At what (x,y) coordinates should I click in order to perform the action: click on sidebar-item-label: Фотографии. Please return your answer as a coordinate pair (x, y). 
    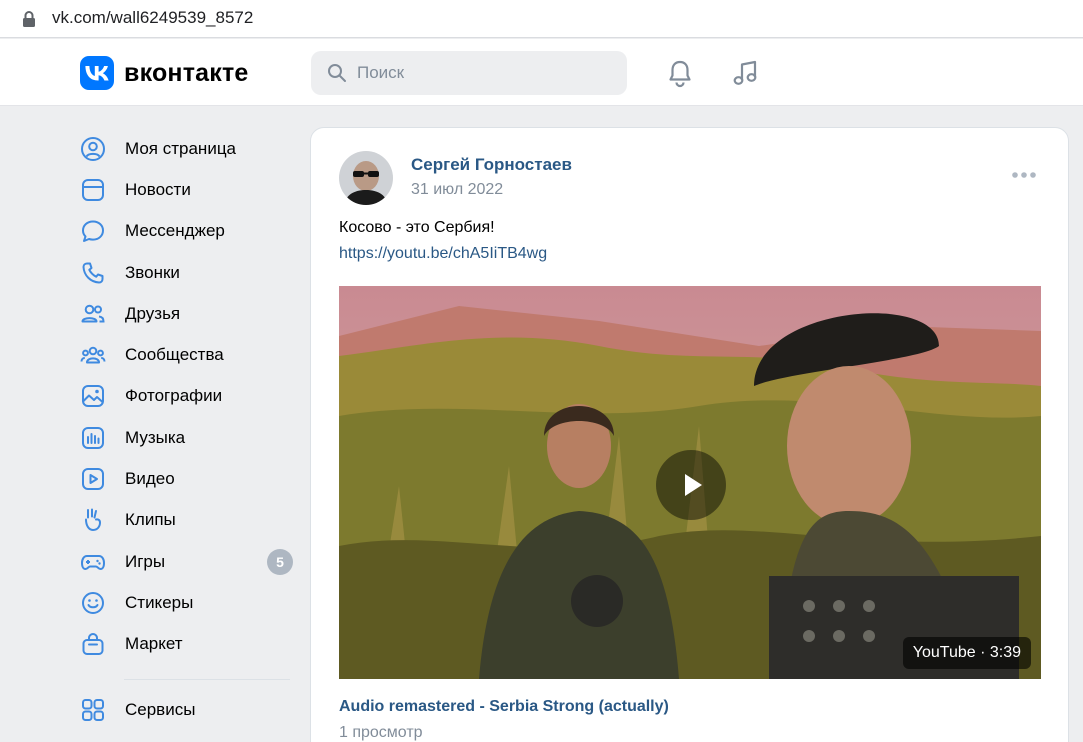
    Looking at the image, I should click on (174, 396).